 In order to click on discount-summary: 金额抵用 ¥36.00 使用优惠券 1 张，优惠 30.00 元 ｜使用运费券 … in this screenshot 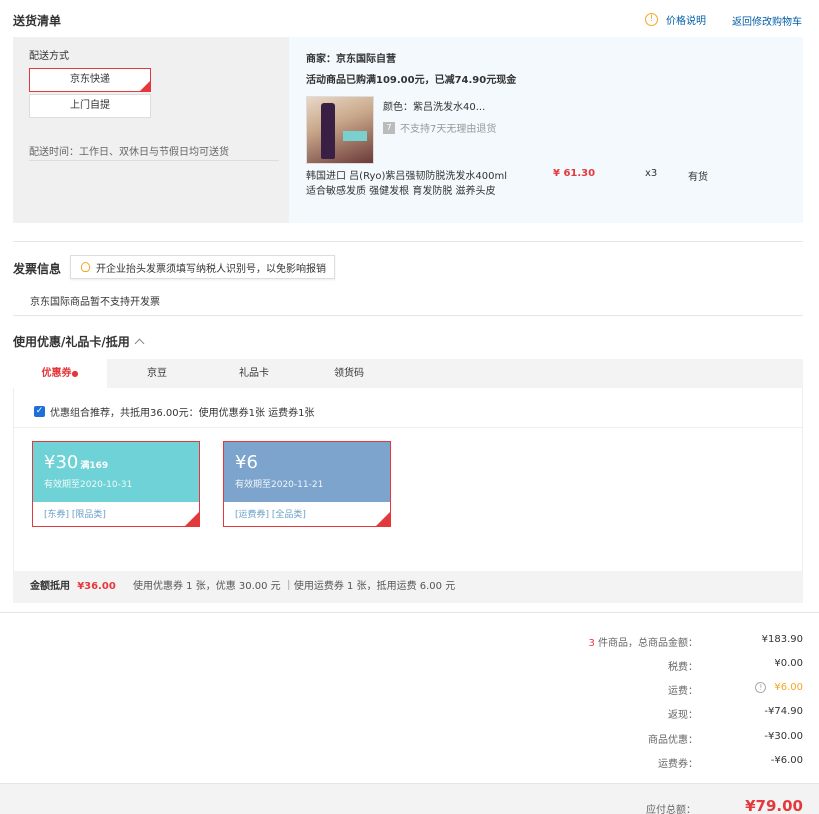, I will do `click(408, 587)`.